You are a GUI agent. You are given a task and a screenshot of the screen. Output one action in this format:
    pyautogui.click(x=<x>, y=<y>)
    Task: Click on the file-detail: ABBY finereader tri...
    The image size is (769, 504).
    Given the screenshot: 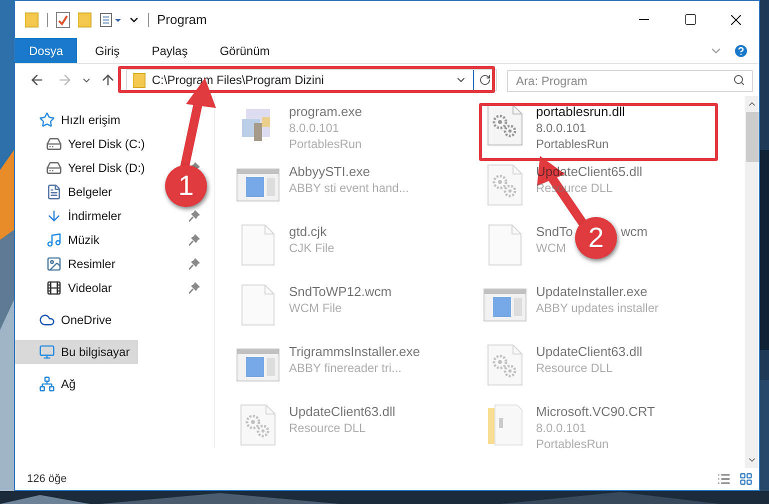 What is the action you would take?
    pyautogui.click(x=345, y=368)
    